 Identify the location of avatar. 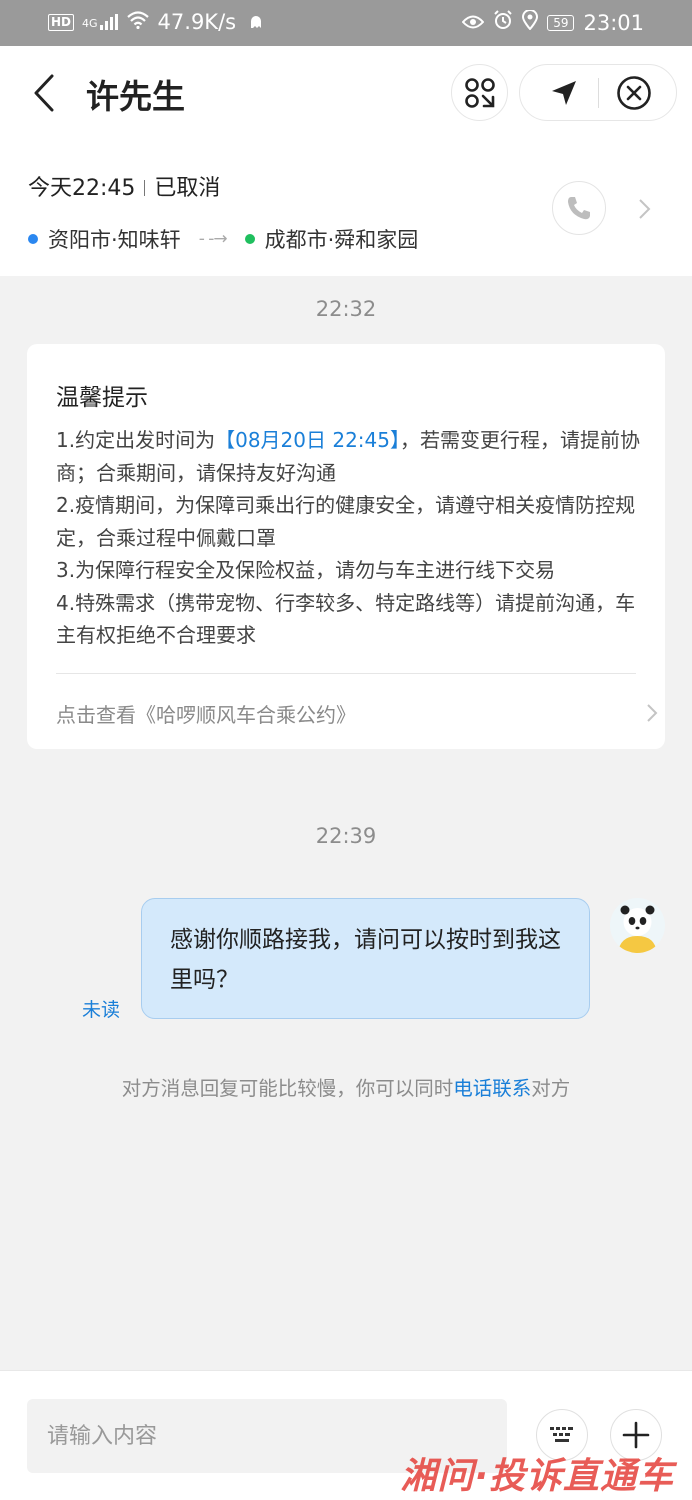
(637, 925).